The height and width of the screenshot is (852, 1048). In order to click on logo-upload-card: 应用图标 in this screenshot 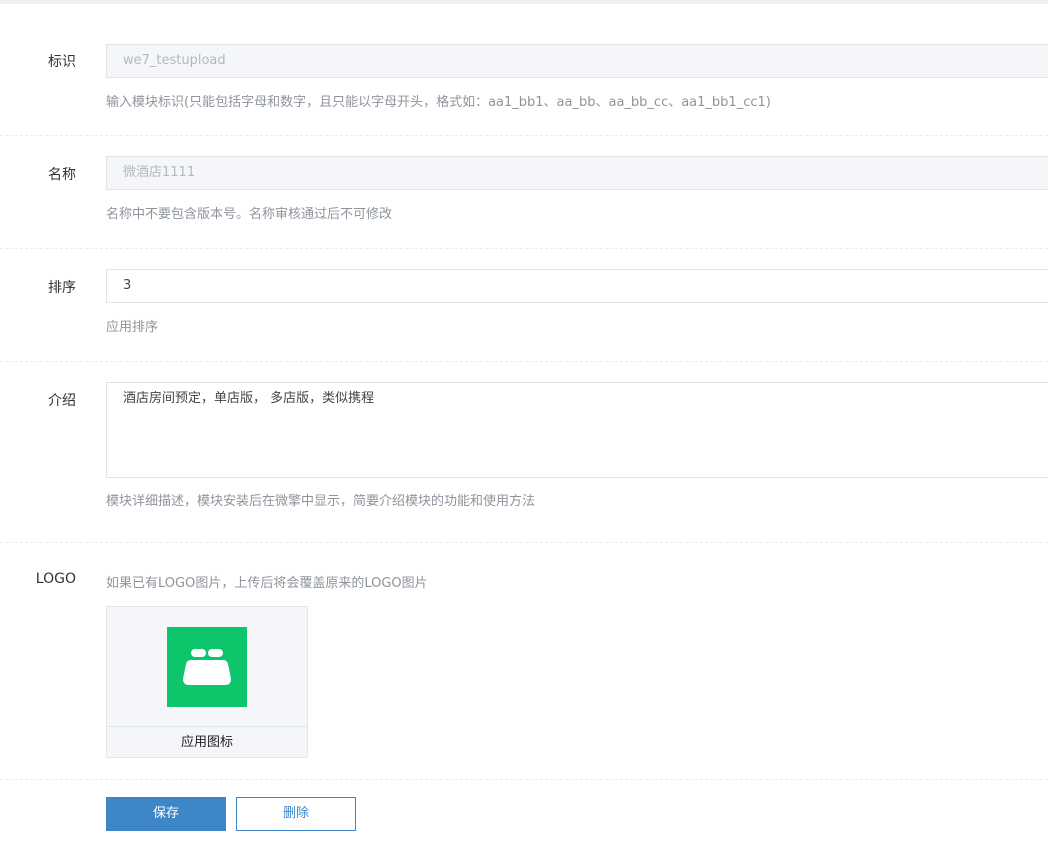, I will do `click(207, 682)`.